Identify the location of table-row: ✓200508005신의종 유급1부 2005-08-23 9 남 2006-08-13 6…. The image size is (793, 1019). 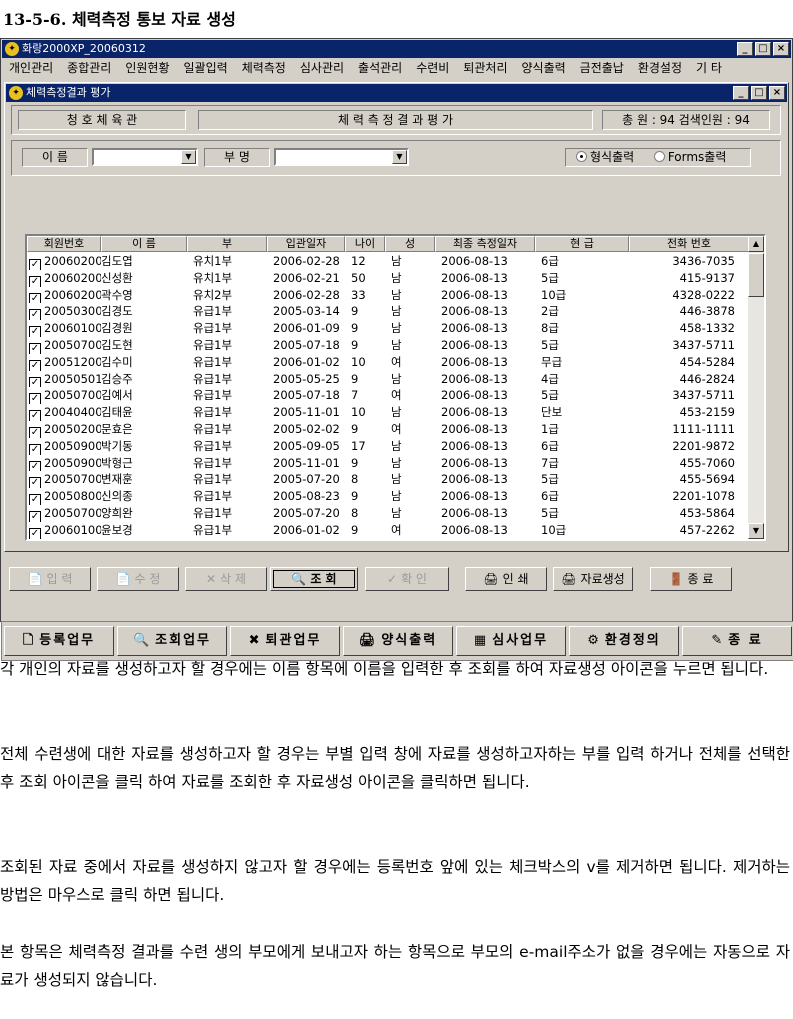
(388, 496).